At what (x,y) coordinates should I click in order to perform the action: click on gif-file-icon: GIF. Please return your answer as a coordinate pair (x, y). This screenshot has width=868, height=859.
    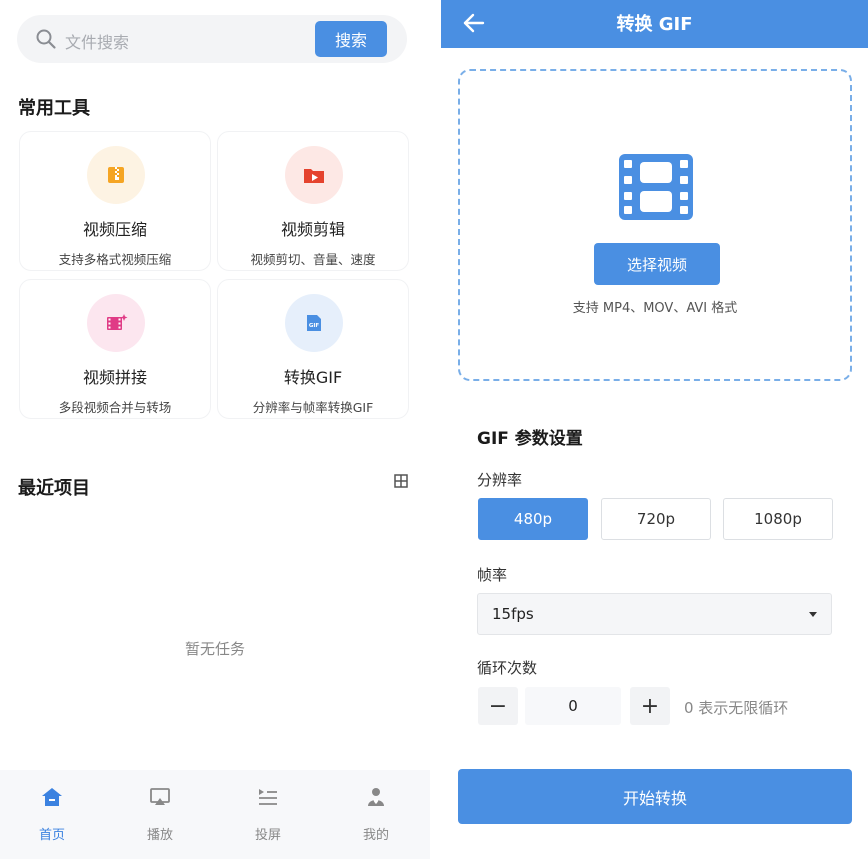
    Looking at the image, I should click on (314, 323).